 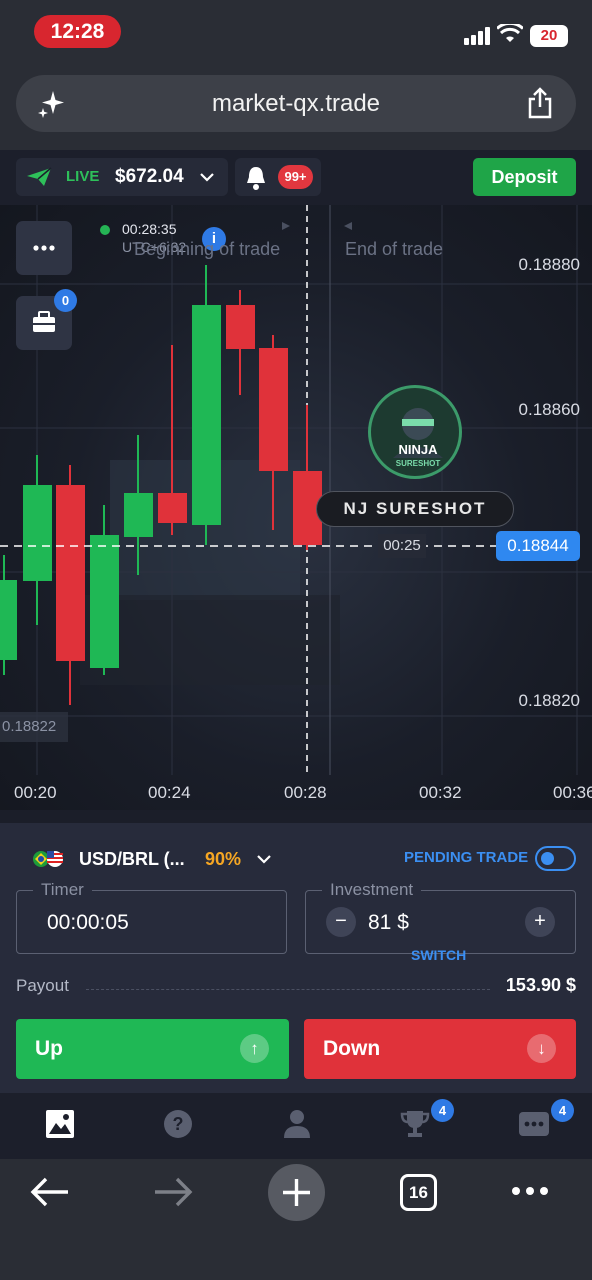 What do you see at coordinates (296, 32) in the screenshot?
I see `status-bar: 12:28 20` at bounding box center [296, 32].